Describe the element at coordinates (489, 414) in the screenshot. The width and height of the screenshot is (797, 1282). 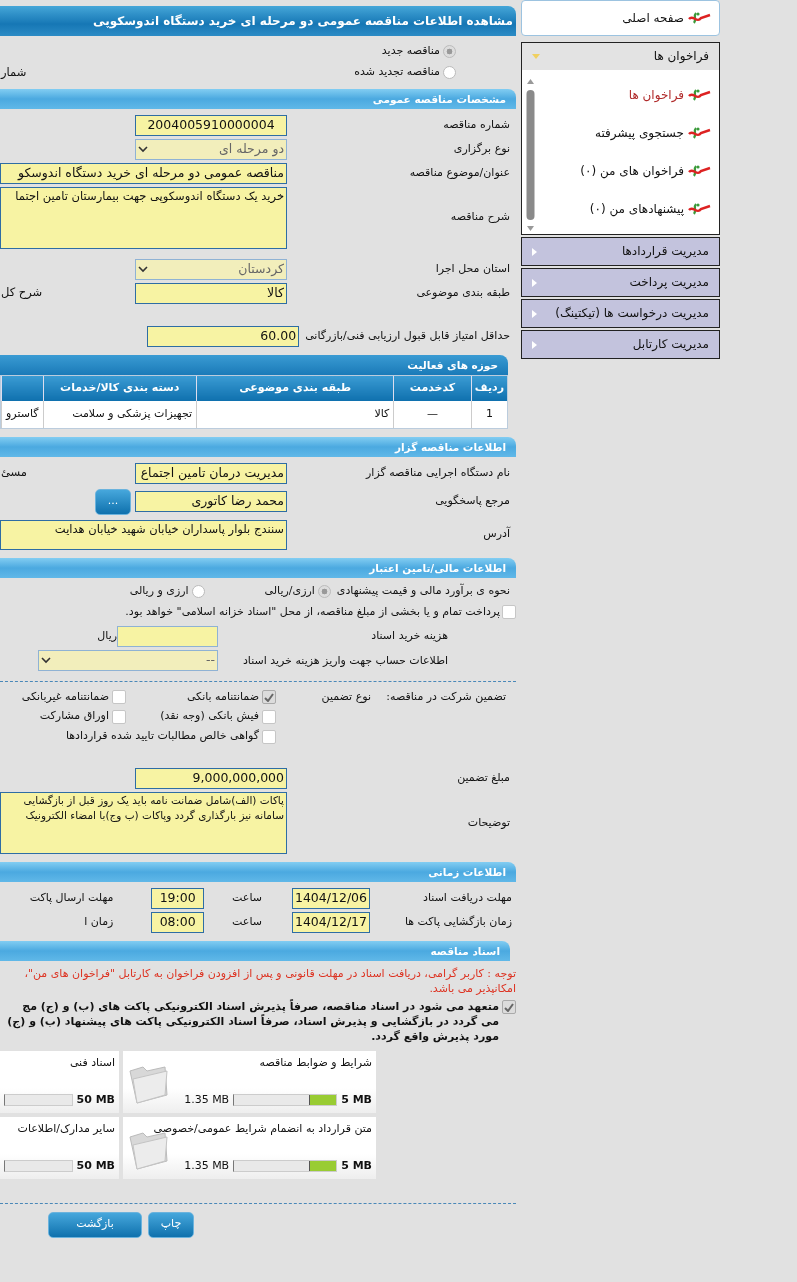
I see `table-cell: 1` at that location.